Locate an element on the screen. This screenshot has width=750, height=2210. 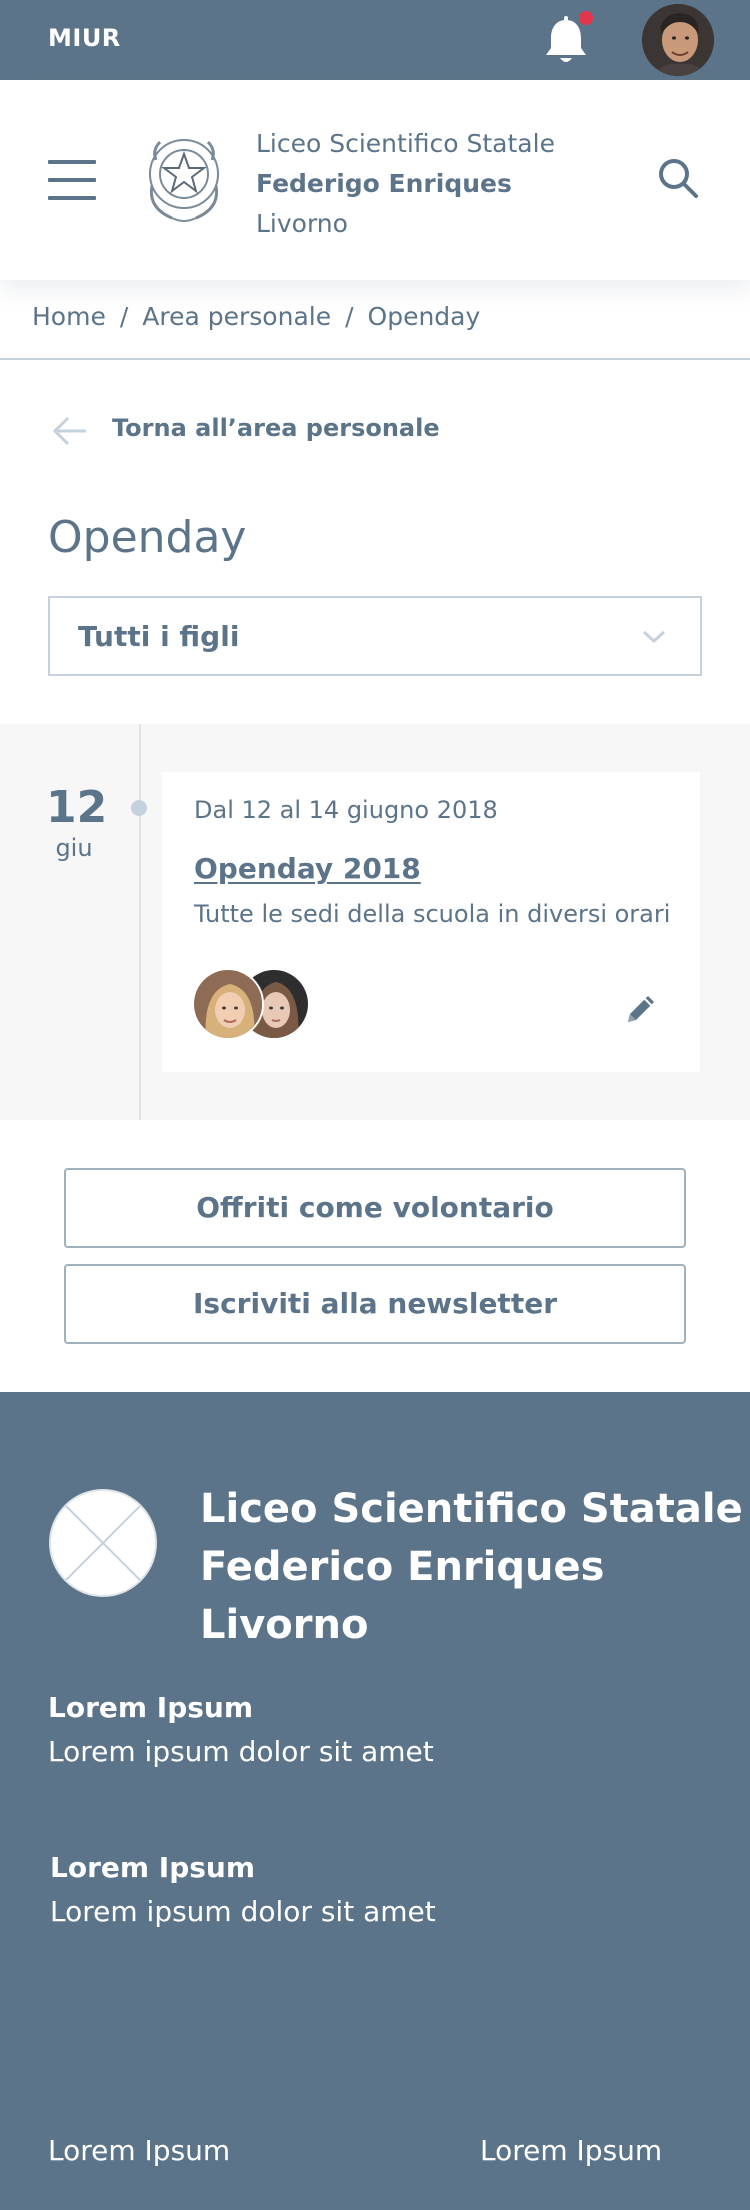
school-name-line3: Livorno is located at coordinates (302, 223).